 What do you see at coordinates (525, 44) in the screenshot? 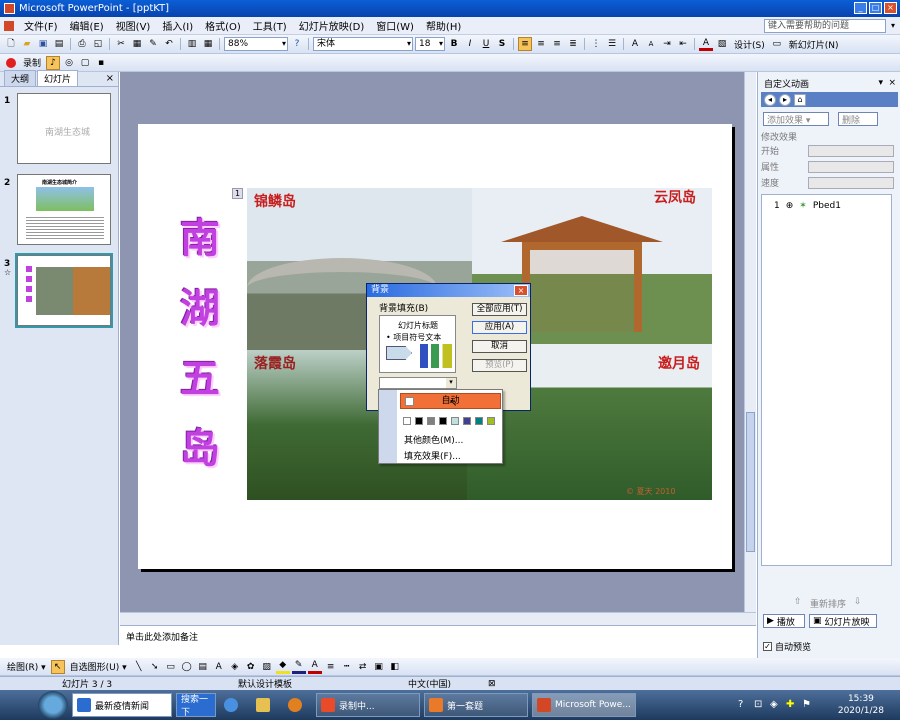
I see `align-left-icon: ≡` at bounding box center [525, 44].